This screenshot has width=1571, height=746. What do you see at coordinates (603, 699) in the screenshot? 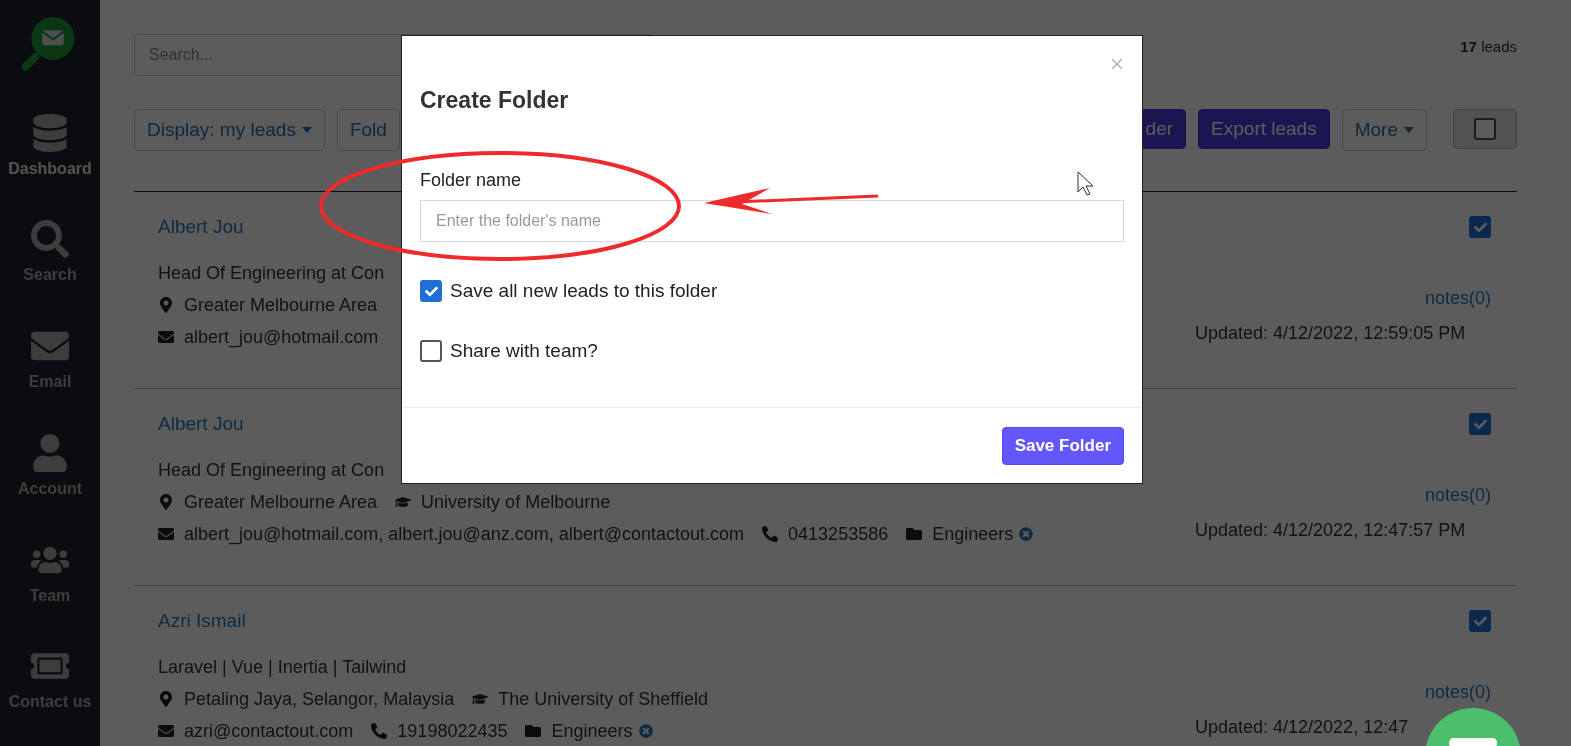
I see `school-text: The University of Sheffield` at bounding box center [603, 699].